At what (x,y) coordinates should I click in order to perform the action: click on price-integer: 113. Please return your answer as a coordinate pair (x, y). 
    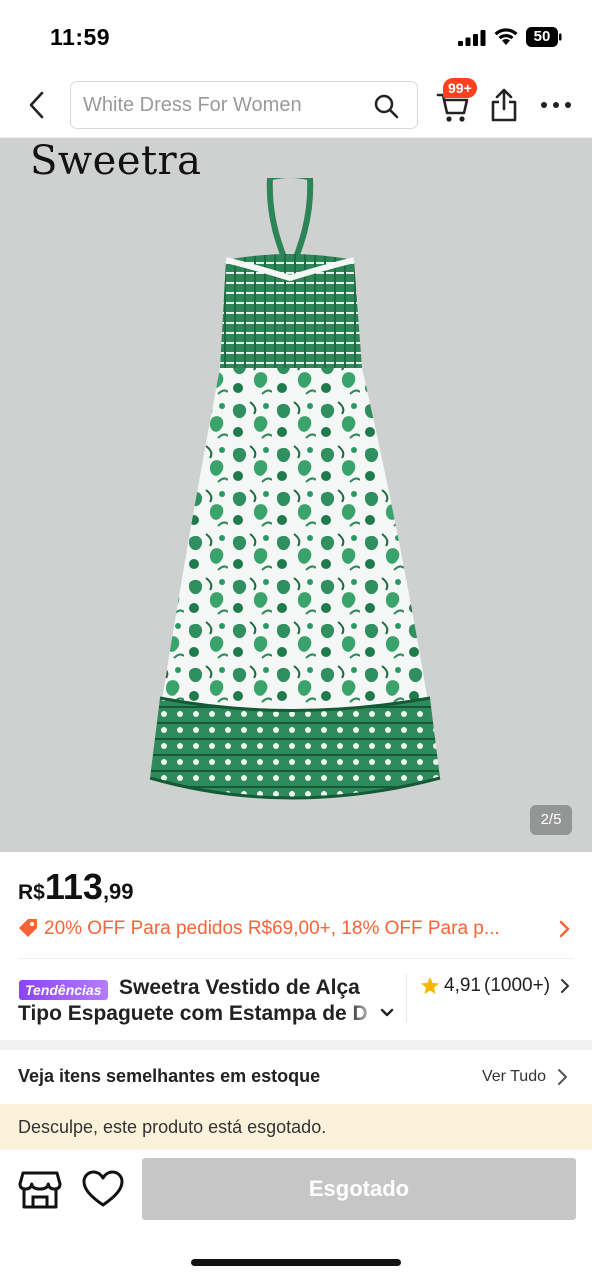
    Looking at the image, I should click on (73, 886).